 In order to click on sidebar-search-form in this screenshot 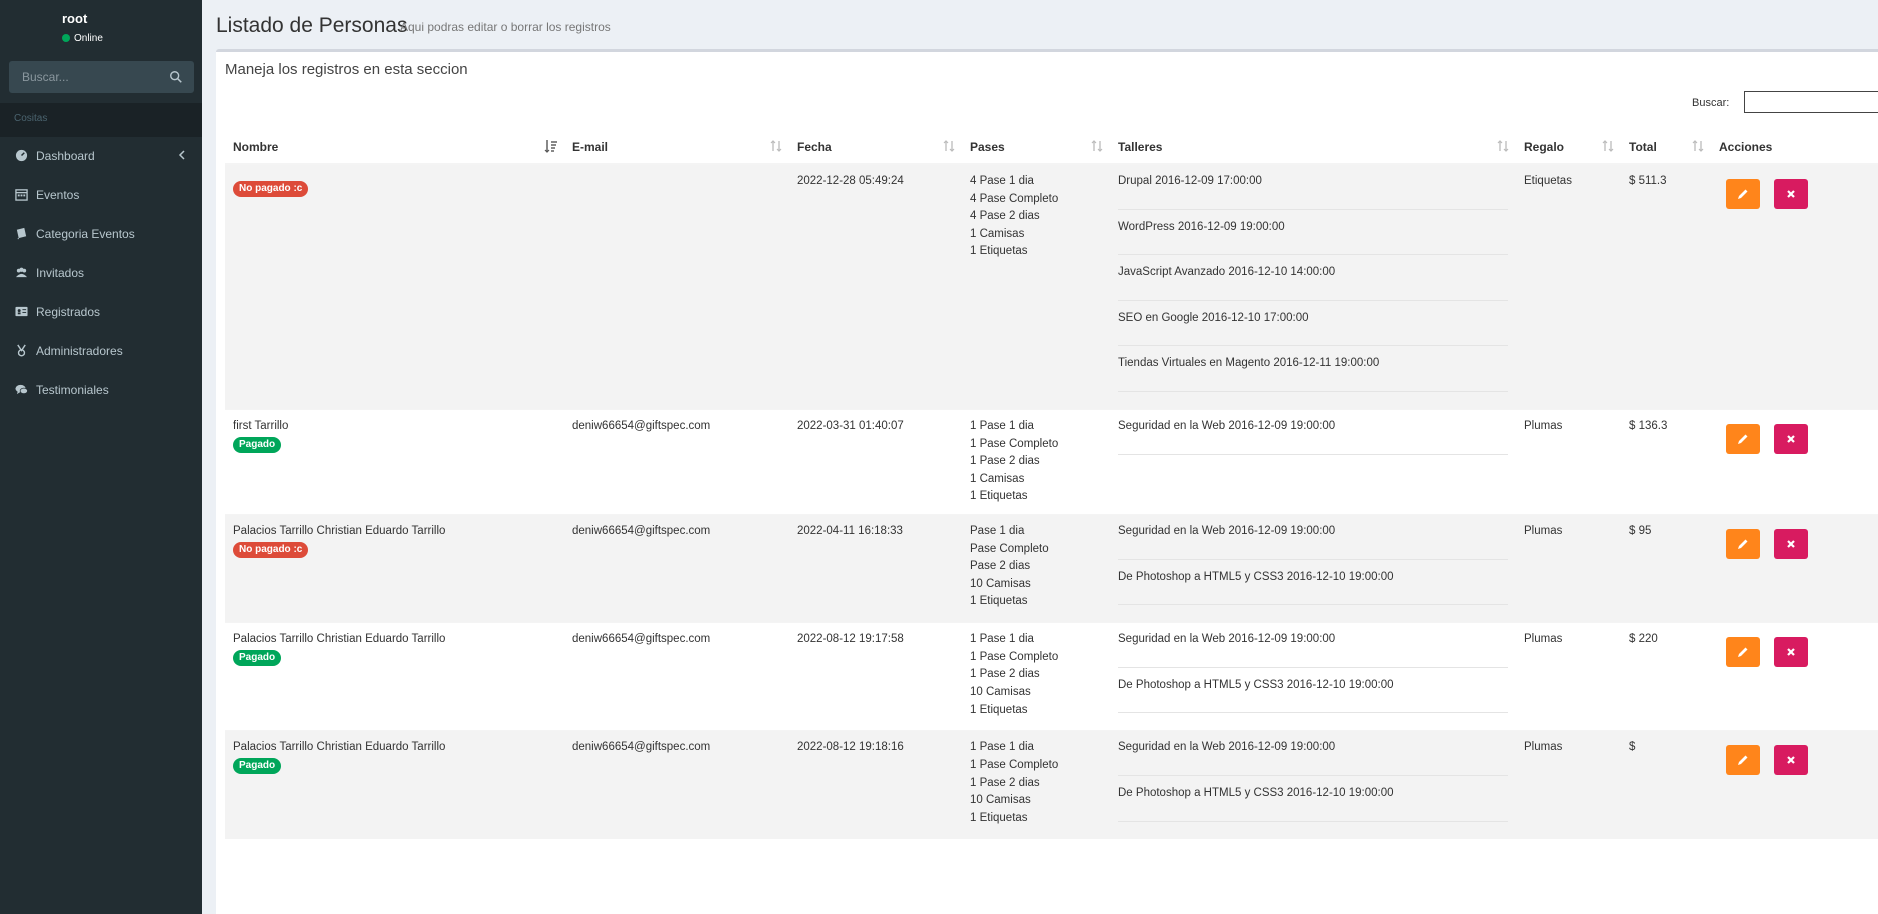, I will do `click(101, 77)`.